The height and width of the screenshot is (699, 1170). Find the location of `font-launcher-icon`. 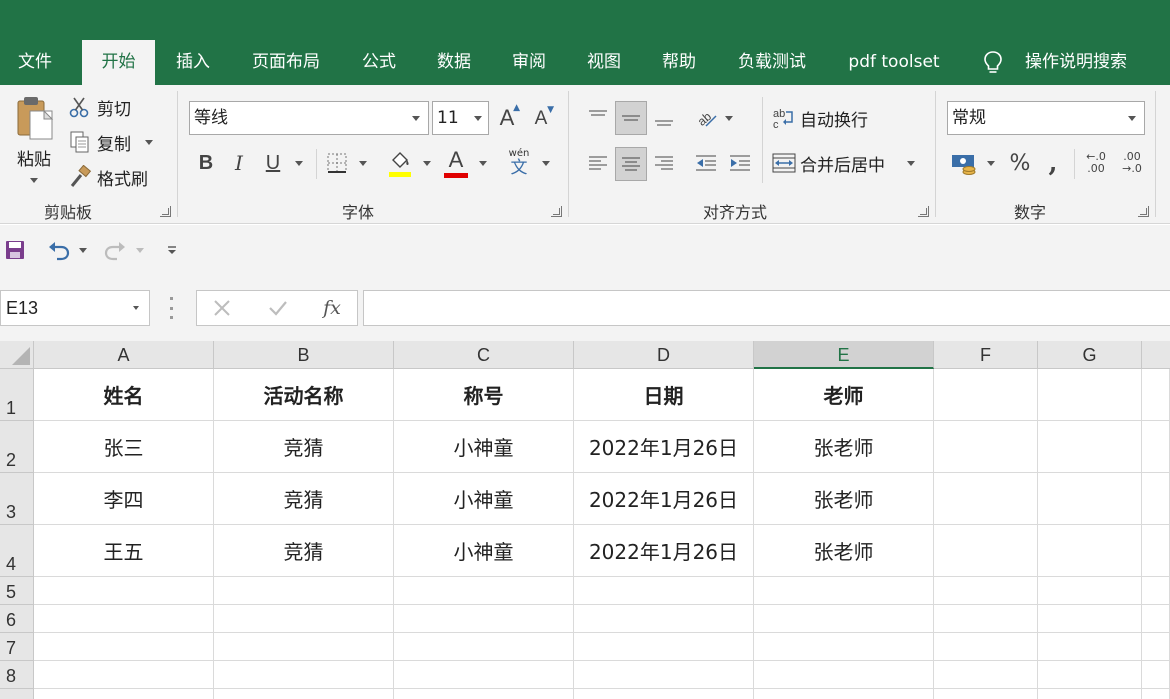

font-launcher-icon is located at coordinates (556, 211).